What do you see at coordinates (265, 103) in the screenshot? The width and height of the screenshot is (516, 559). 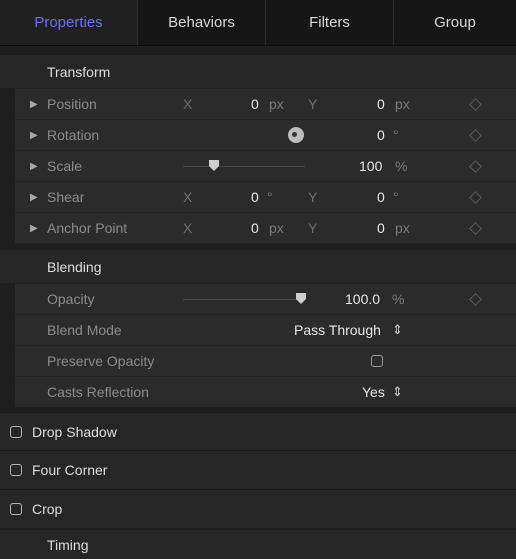 I see `position-row: ▶ Position X 0 px Y 0 px` at bounding box center [265, 103].